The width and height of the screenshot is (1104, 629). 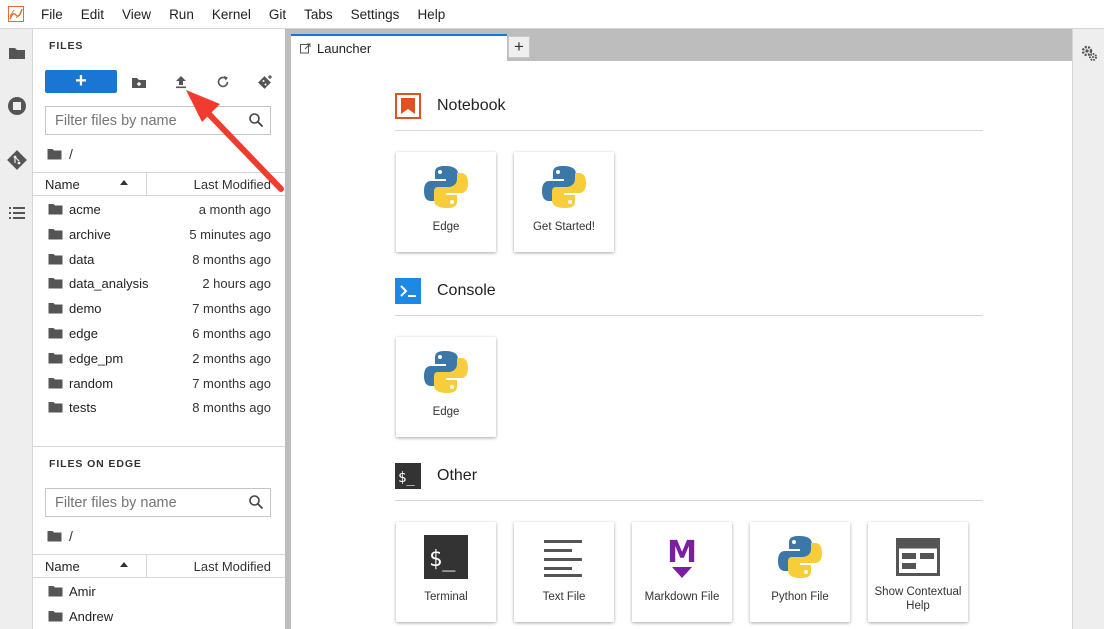 What do you see at coordinates (918, 557) in the screenshot?
I see `contextual-help-icon` at bounding box center [918, 557].